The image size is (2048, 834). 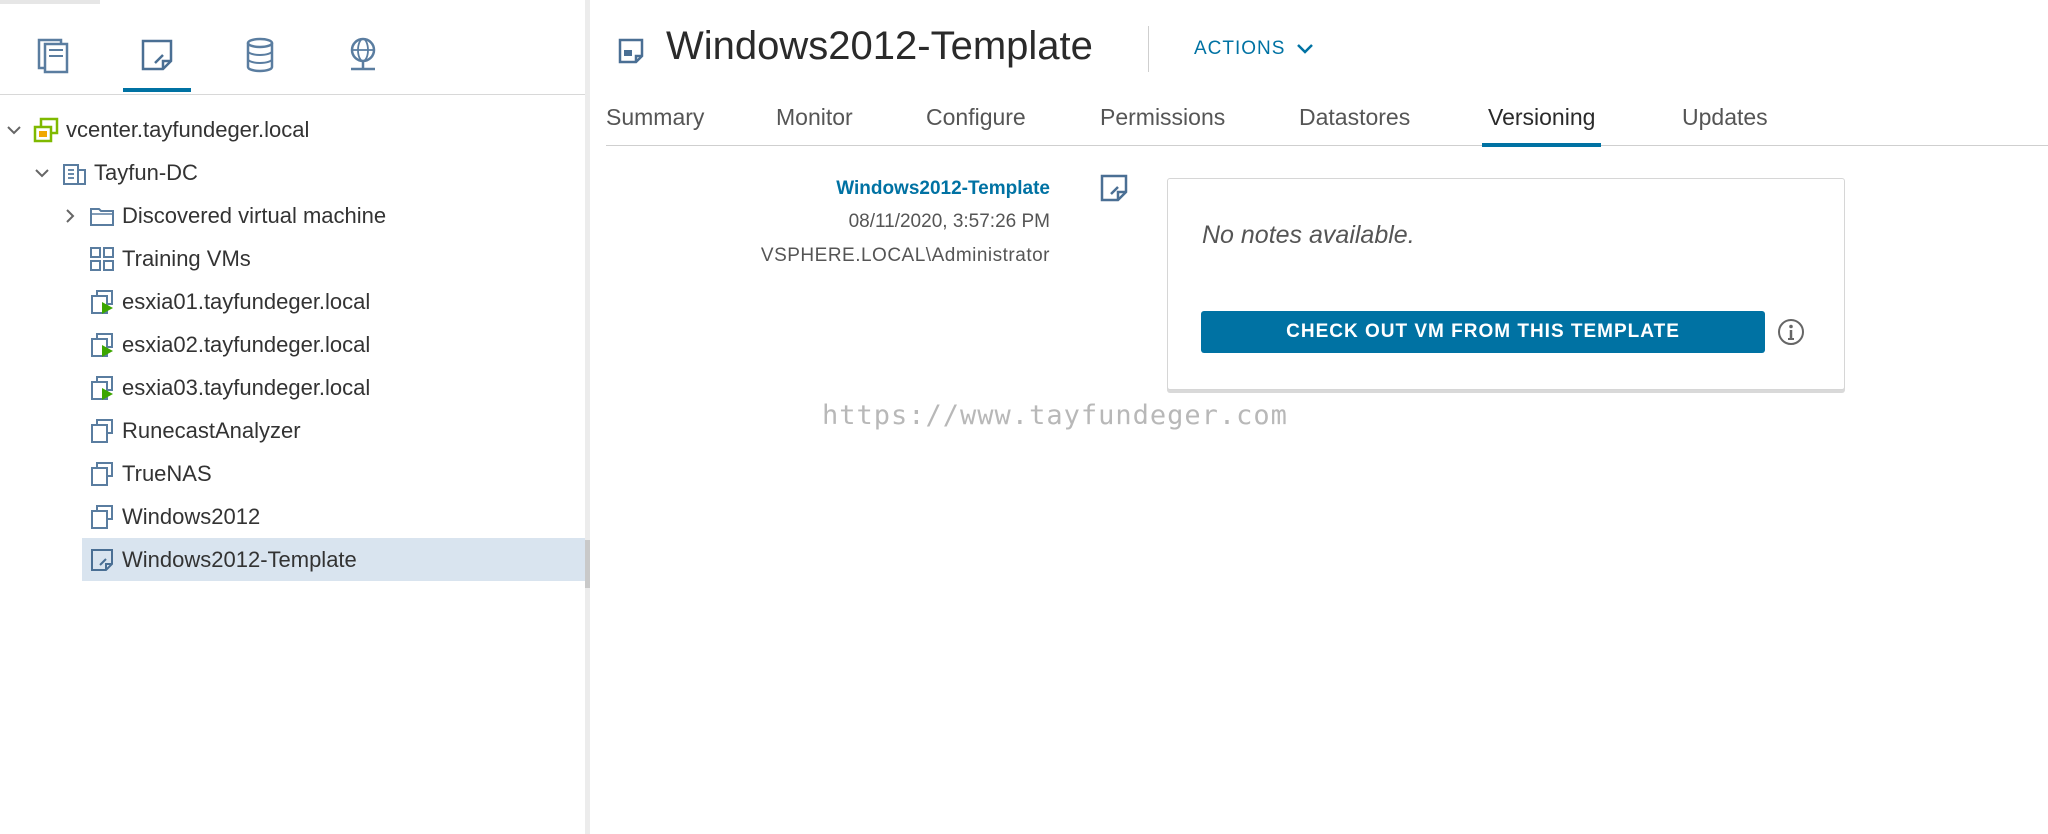 What do you see at coordinates (814, 123) in the screenshot?
I see `tab-monitor: Monitor` at bounding box center [814, 123].